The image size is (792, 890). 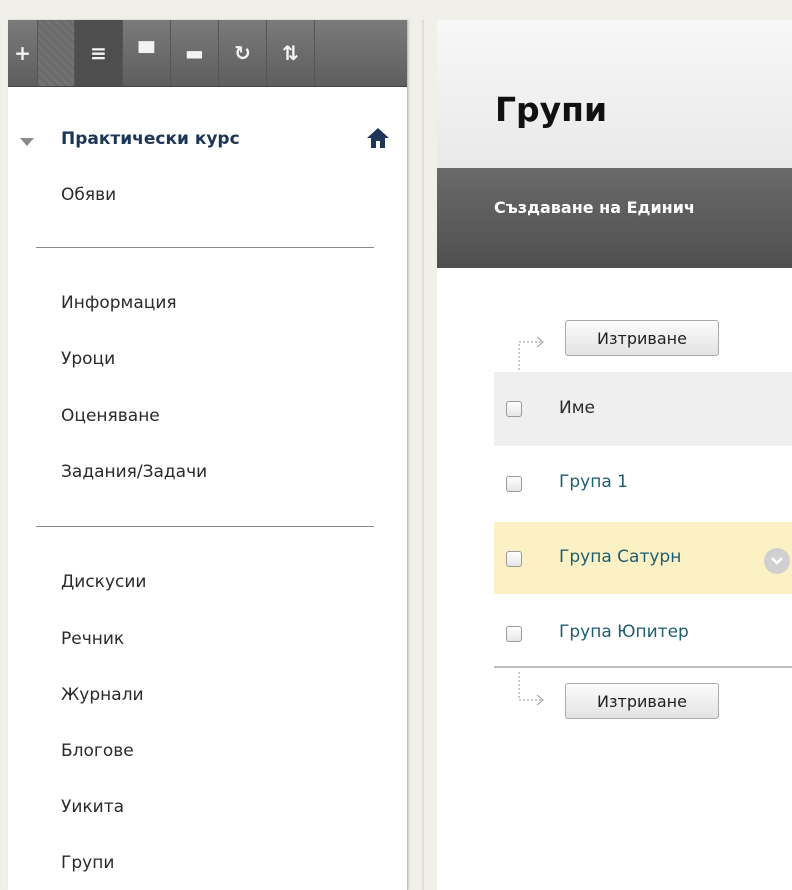 What do you see at coordinates (642, 338) in the screenshot?
I see `delete-button-top: Изтриване` at bounding box center [642, 338].